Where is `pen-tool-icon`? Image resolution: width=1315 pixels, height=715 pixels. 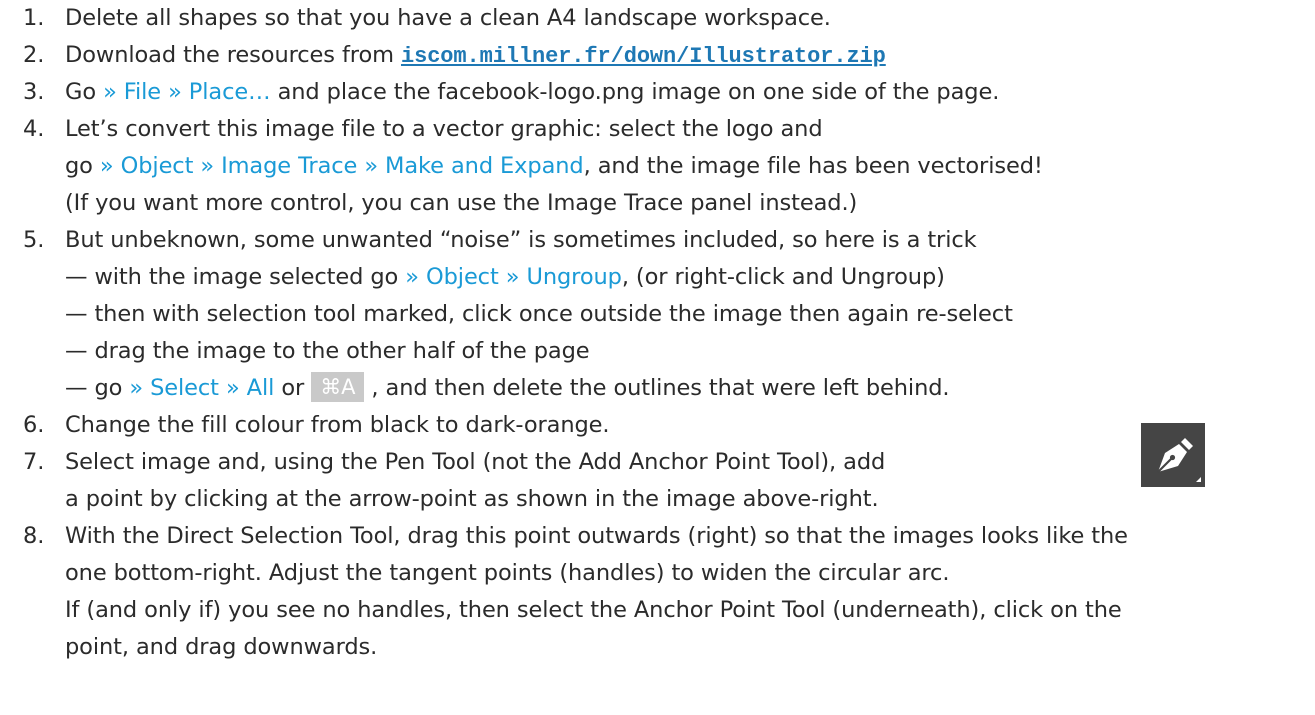 pen-tool-icon is located at coordinates (1173, 455).